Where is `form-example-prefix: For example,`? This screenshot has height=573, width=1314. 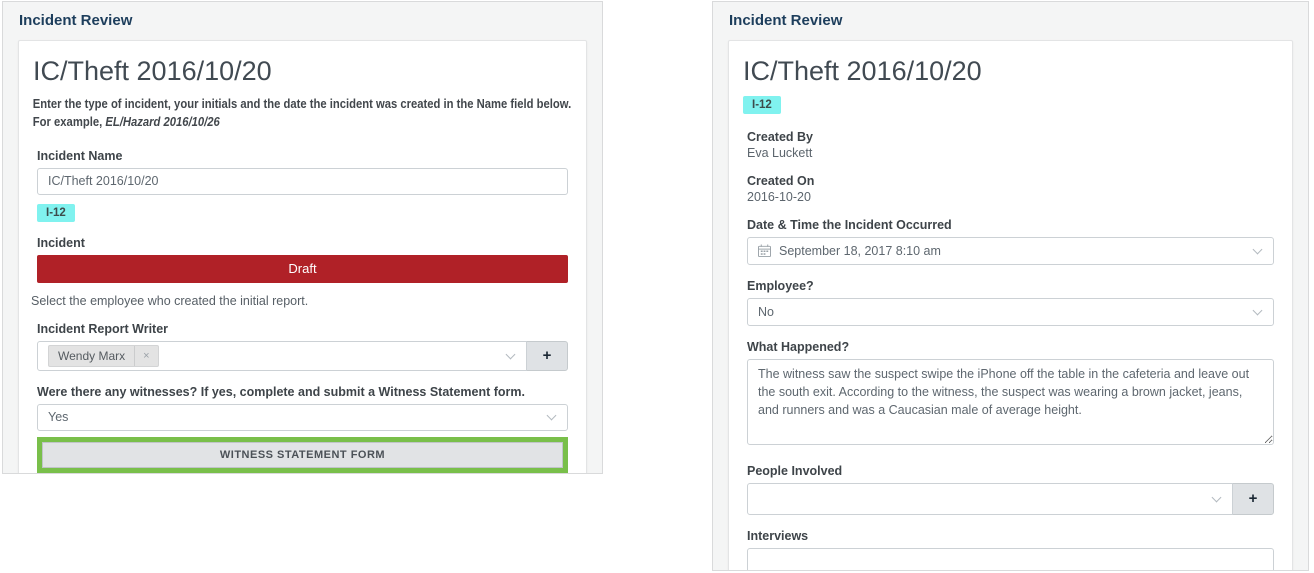
form-example-prefix: For example, is located at coordinates (69, 121).